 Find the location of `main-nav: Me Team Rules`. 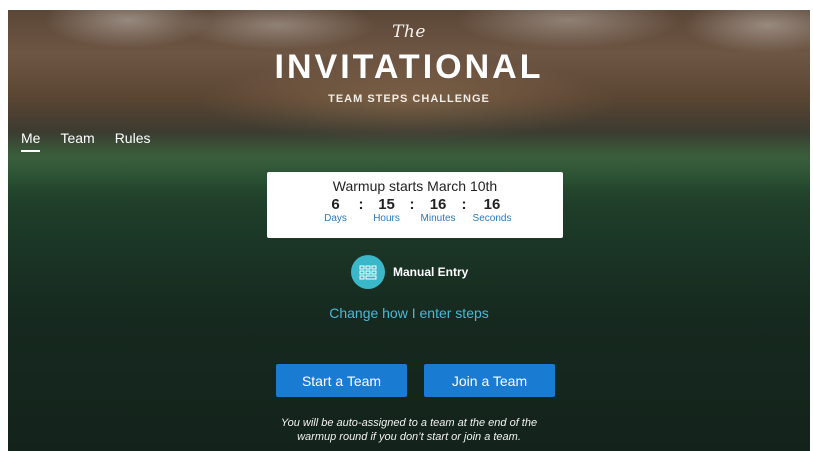

main-nav: Me Team Rules is located at coordinates (85, 141).